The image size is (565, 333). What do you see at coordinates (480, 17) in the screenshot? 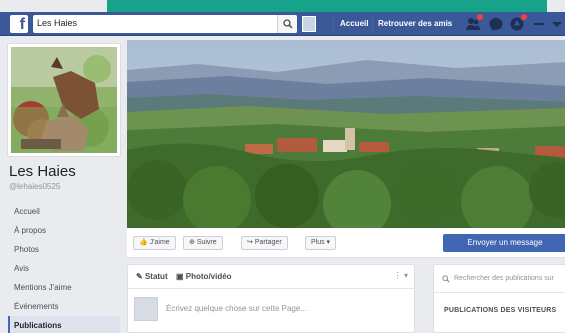
I see `friends-badge` at bounding box center [480, 17].